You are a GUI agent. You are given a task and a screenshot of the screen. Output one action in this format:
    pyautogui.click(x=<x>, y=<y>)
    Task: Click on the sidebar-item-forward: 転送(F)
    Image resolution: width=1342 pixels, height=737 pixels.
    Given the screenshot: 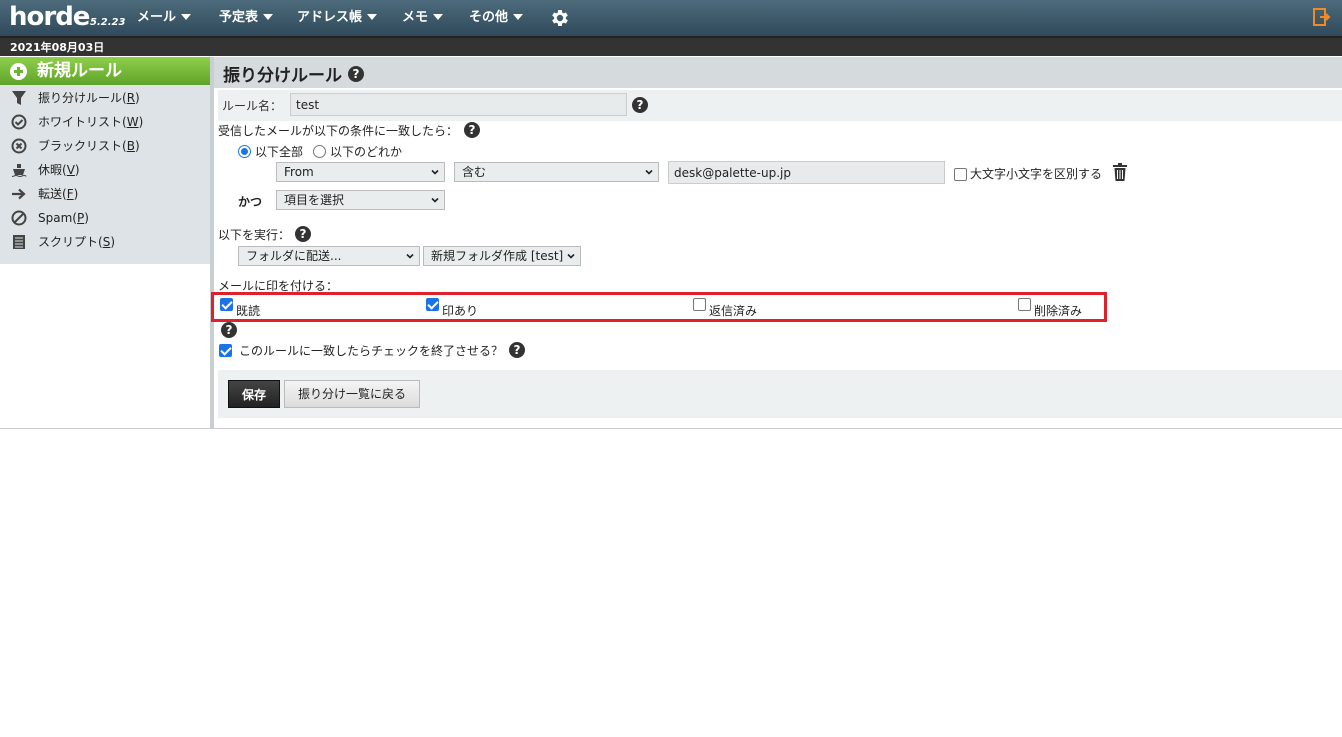 What is the action you would take?
    pyautogui.click(x=105, y=194)
    